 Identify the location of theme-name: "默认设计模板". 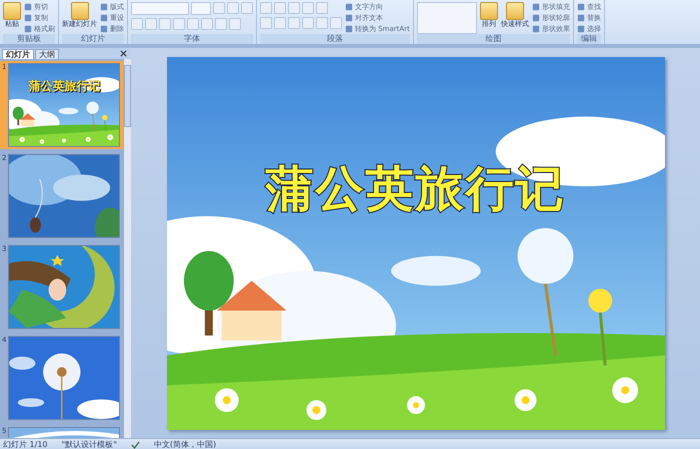
(89, 444).